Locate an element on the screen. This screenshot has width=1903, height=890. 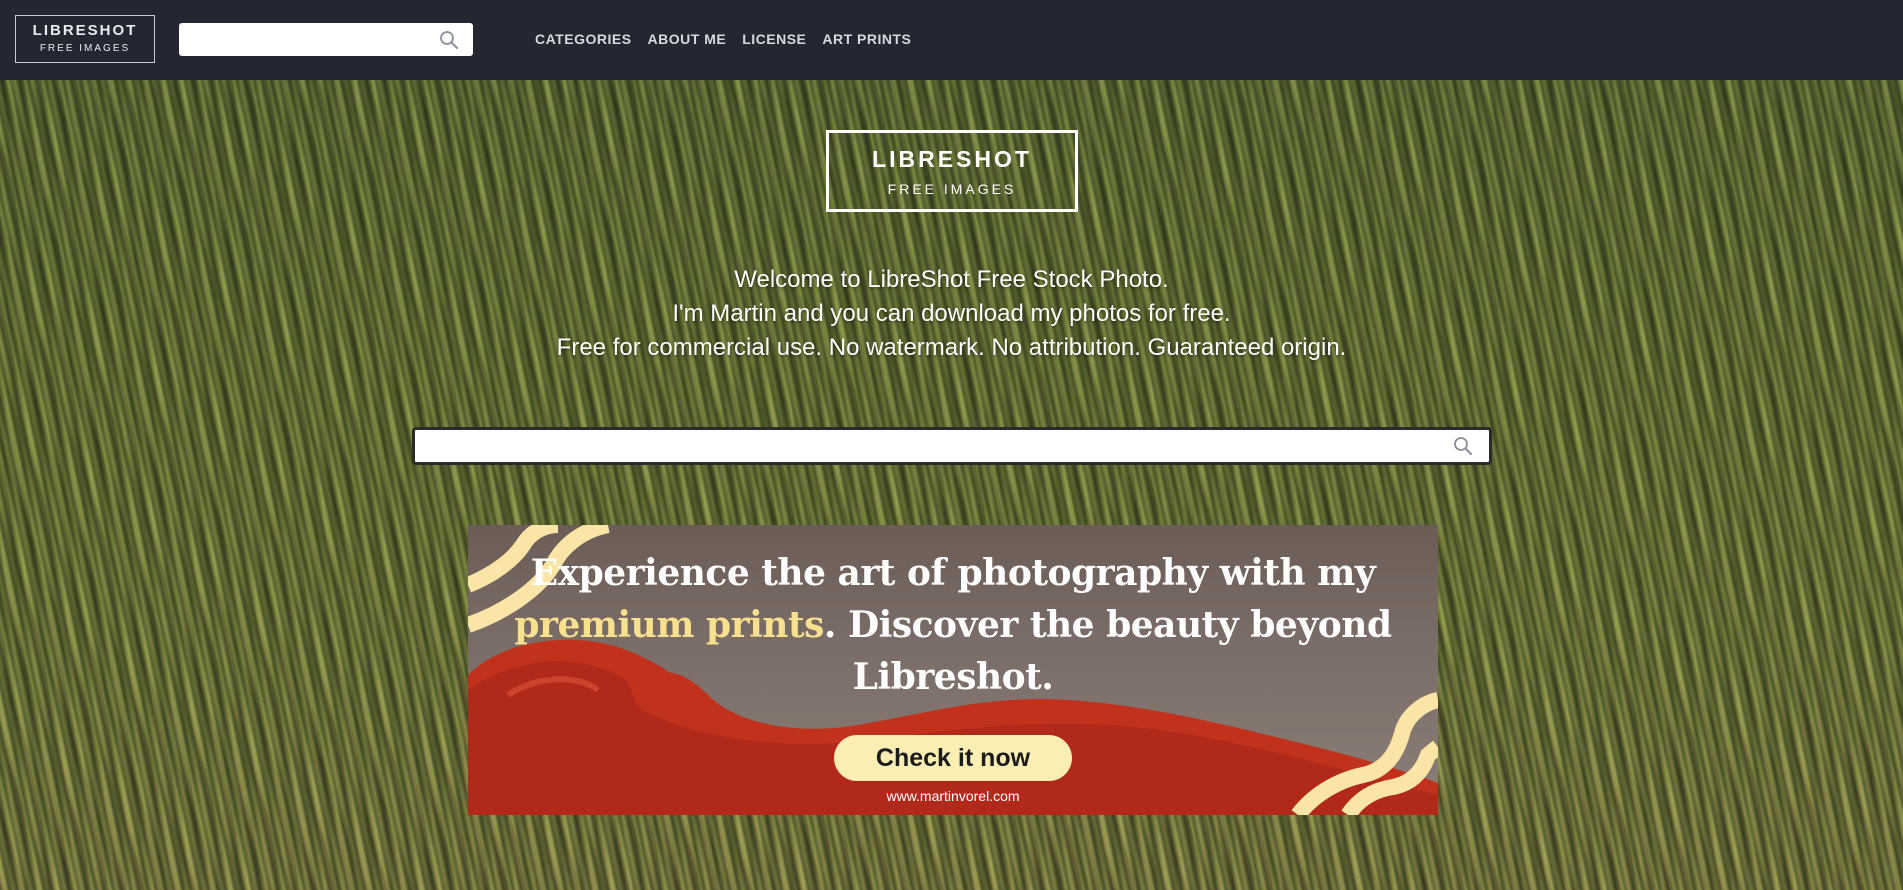
nav-search-box is located at coordinates (326, 39).